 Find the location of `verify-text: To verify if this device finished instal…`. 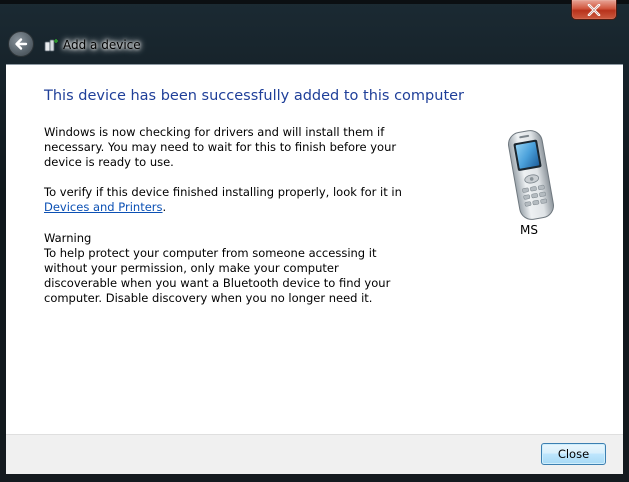

verify-text: To verify if this device finished instal… is located at coordinates (229, 200).